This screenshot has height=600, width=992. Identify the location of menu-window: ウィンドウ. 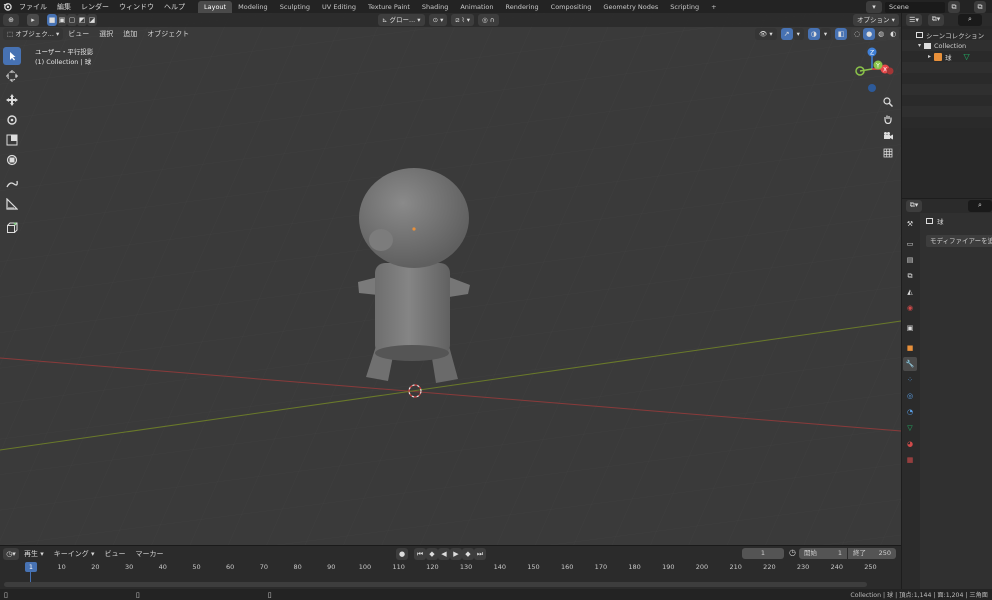
(136, 7).